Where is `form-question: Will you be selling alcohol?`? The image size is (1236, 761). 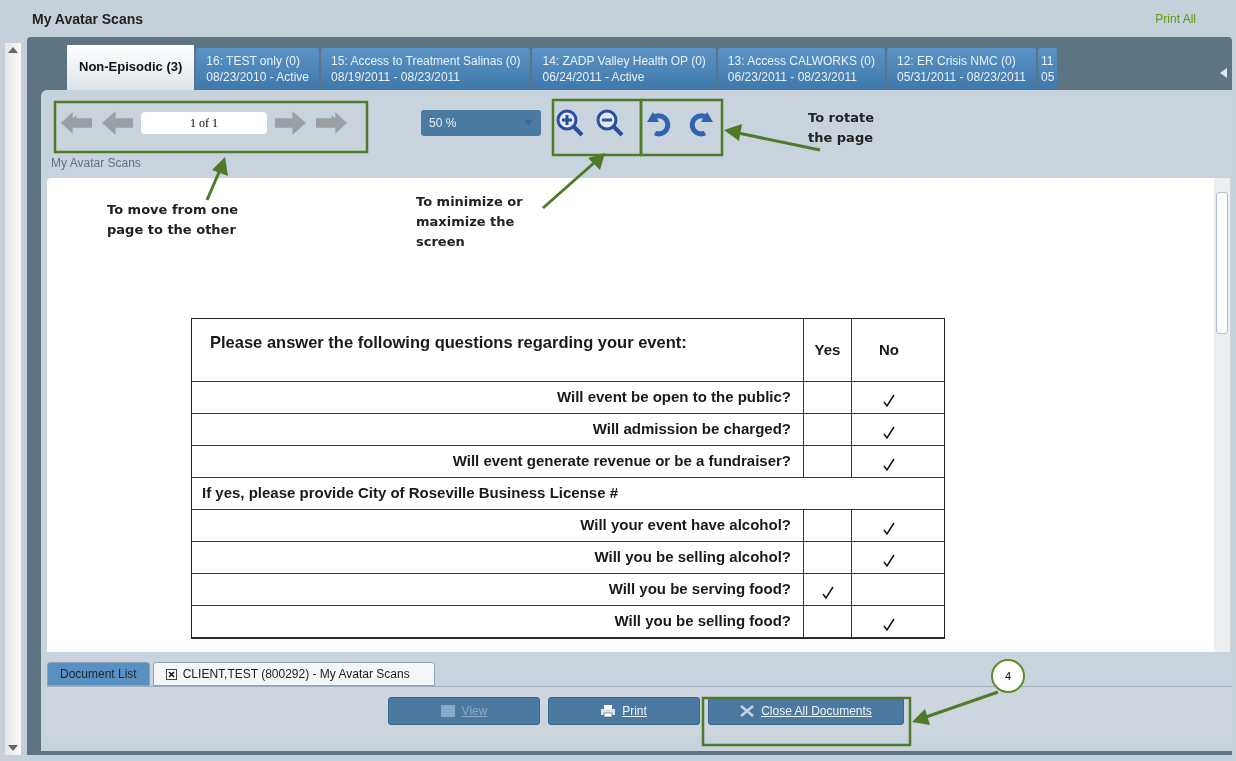
form-question: Will you be selling alcohol? is located at coordinates (498, 557).